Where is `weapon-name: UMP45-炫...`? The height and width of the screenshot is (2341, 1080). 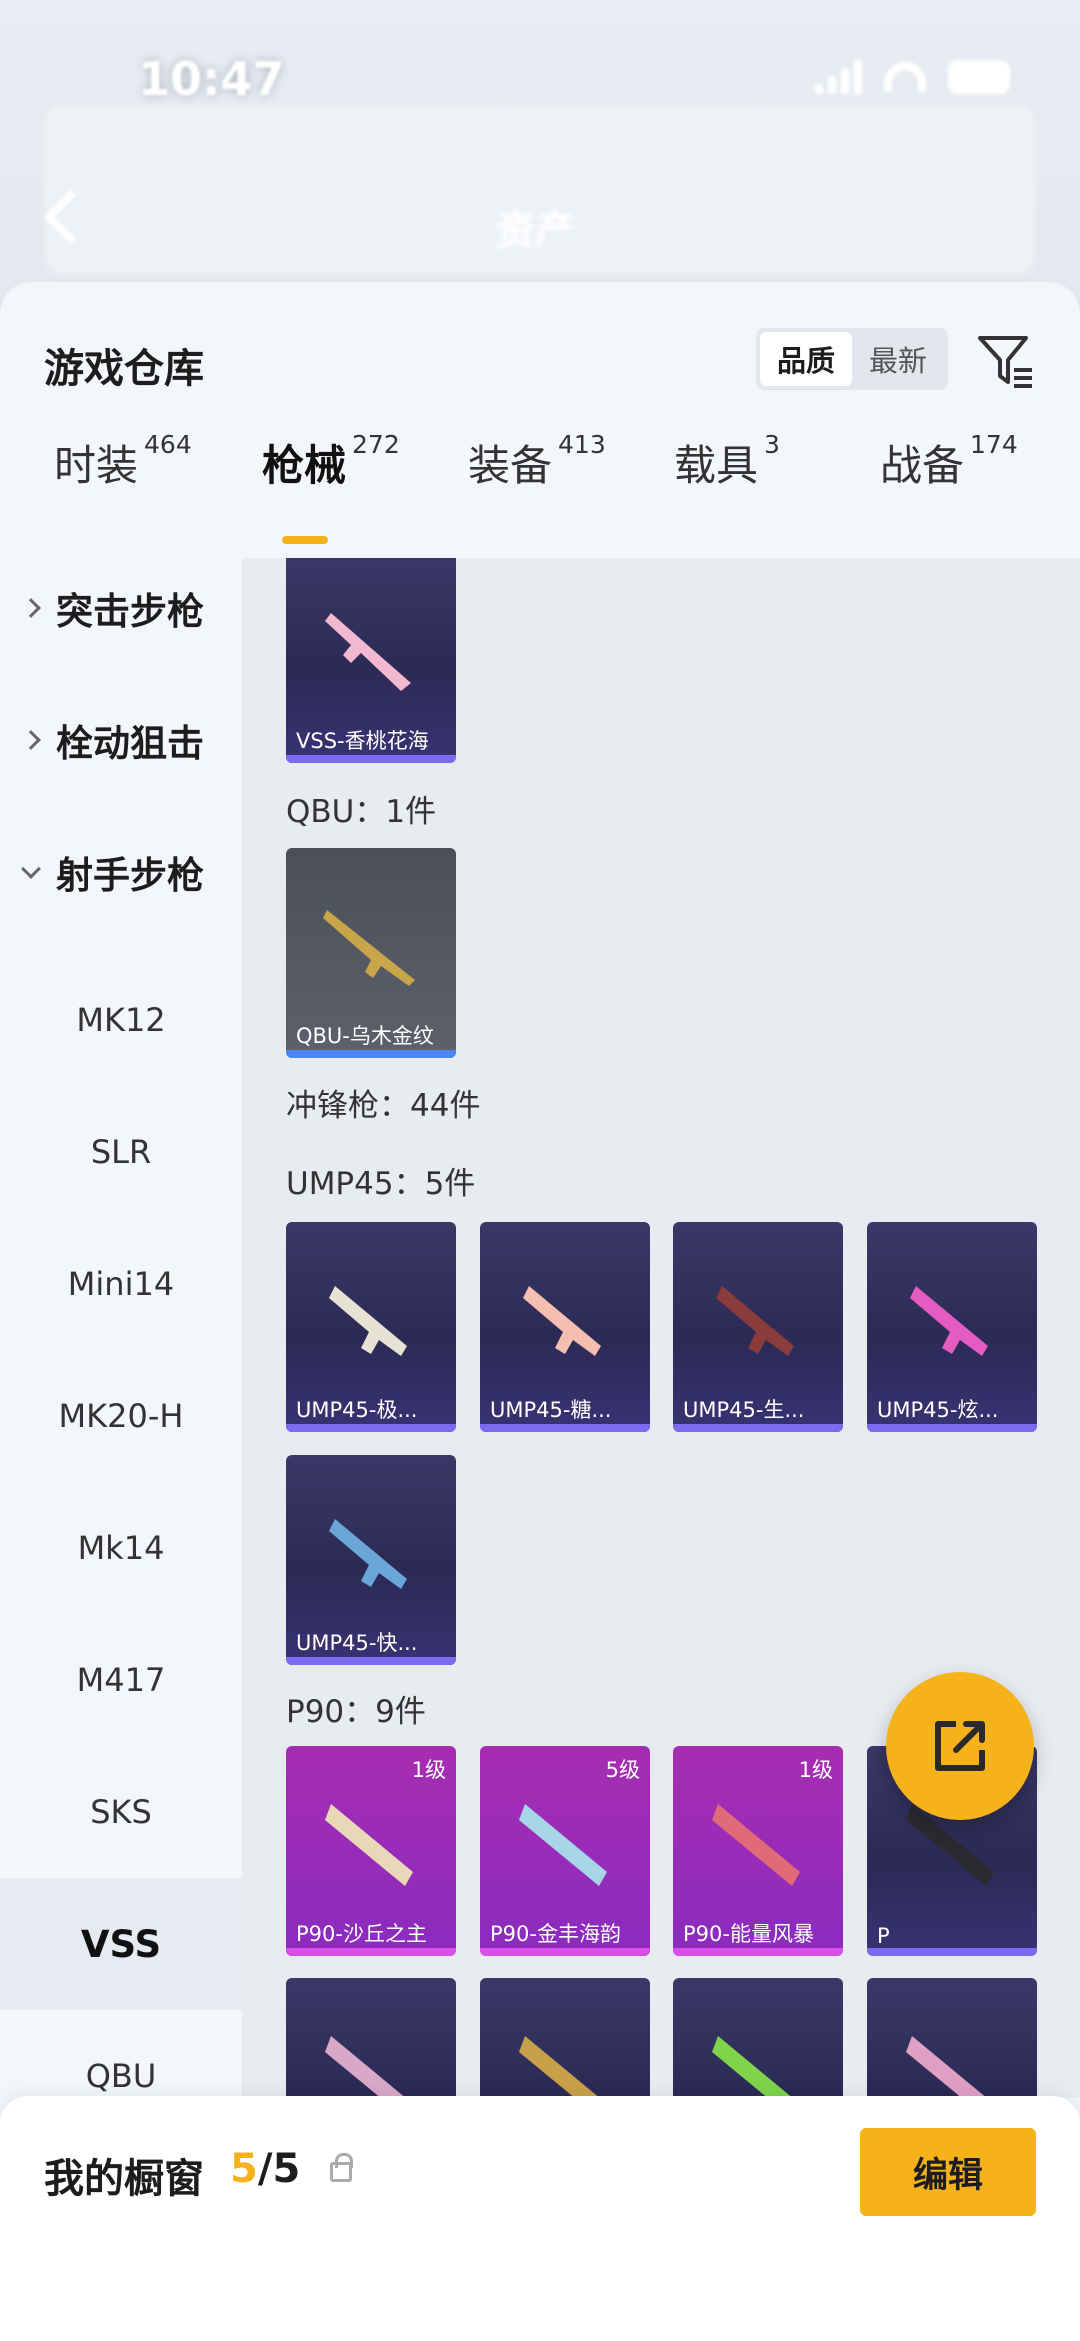
weapon-name: UMP45-炫... is located at coordinates (938, 1410).